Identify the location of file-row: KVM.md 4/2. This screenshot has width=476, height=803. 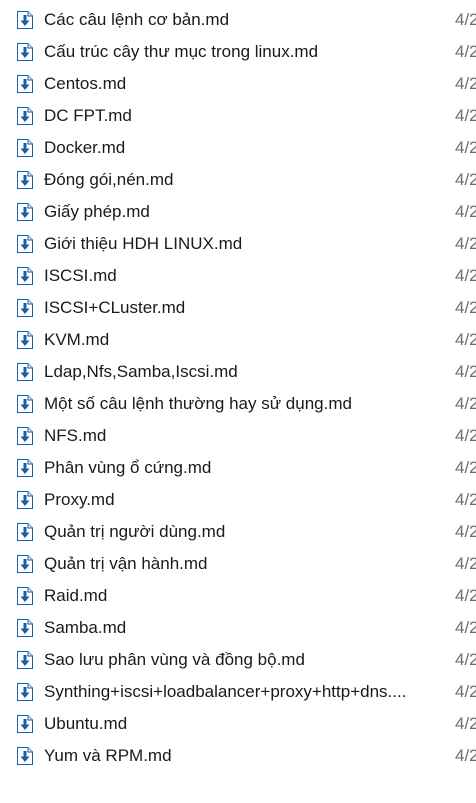
(238, 340).